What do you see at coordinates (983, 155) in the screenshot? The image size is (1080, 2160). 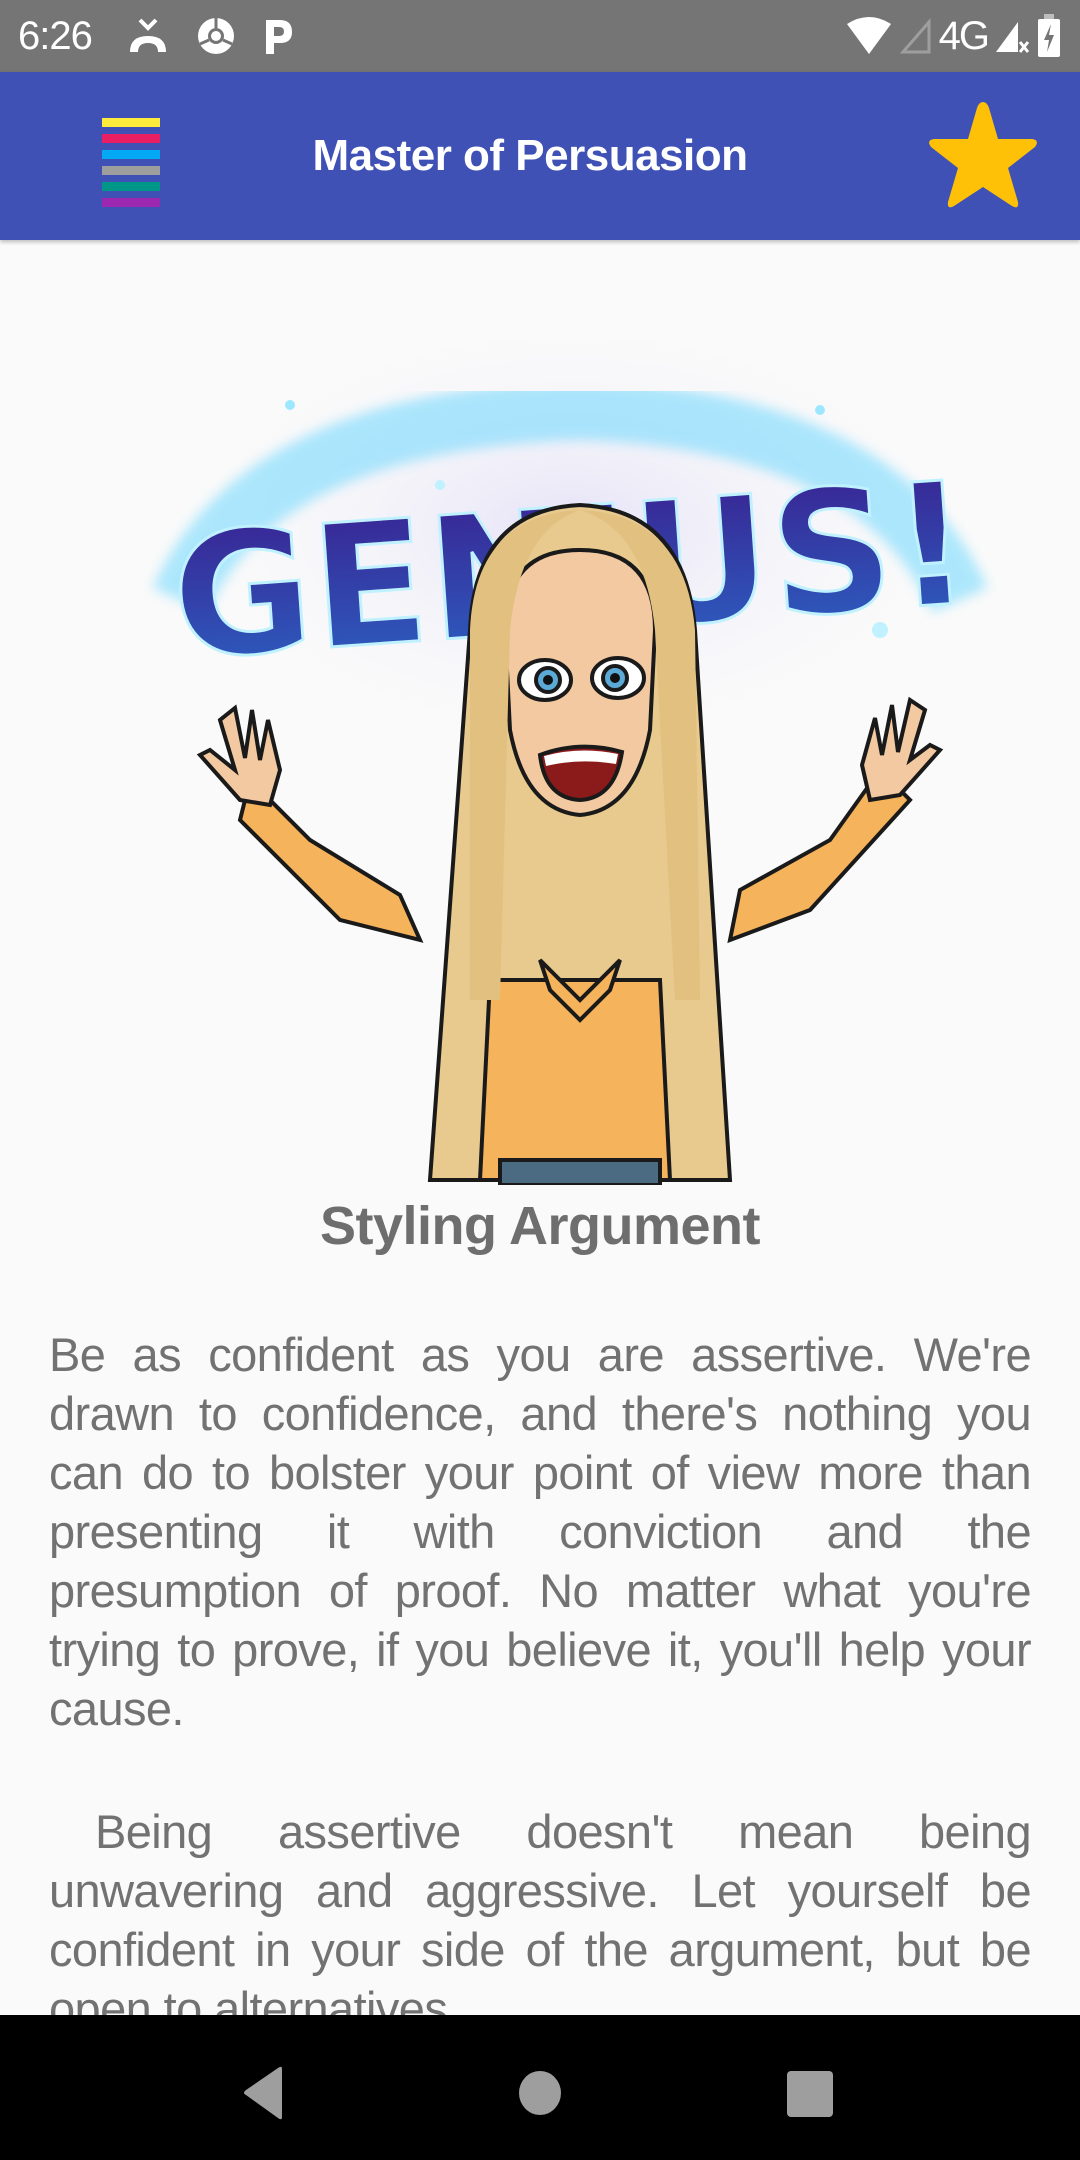 I see `star-icon` at bounding box center [983, 155].